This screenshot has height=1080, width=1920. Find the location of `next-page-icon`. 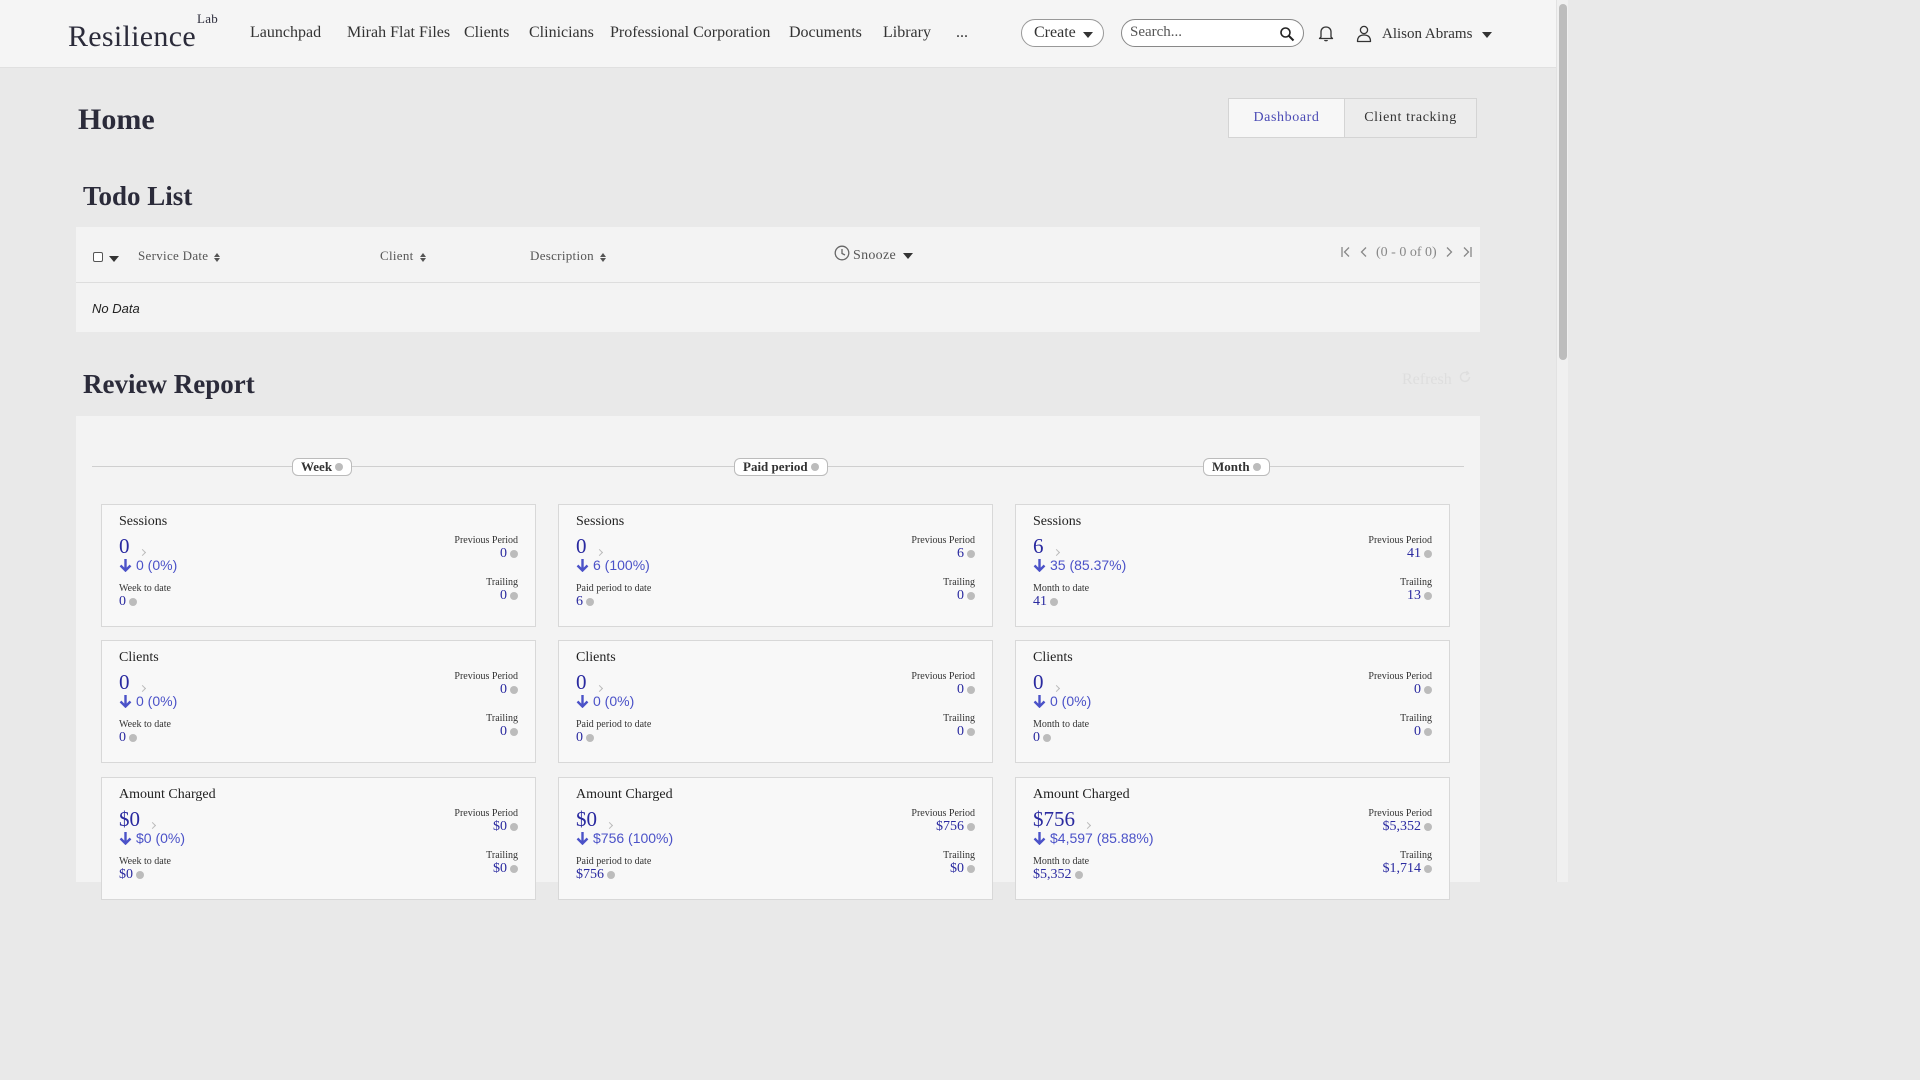

next-page-icon is located at coordinates (1449, 252).